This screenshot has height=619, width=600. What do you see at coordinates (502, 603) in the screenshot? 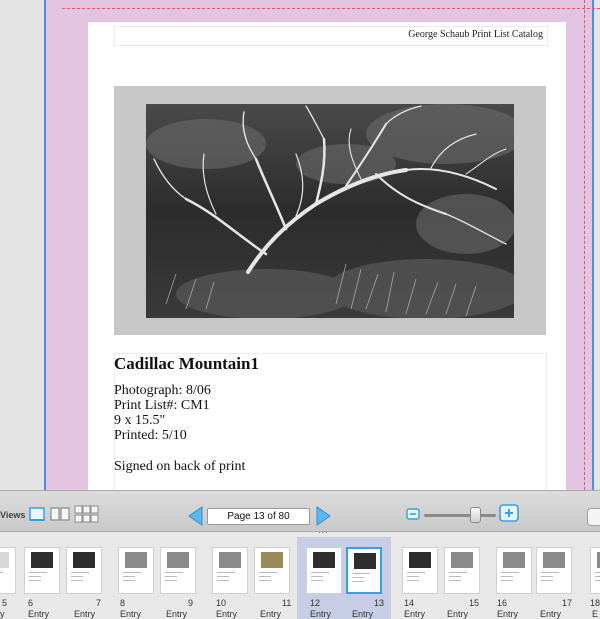
I see `thumbnail-page-number: 16` at bounding box center [502, 603].